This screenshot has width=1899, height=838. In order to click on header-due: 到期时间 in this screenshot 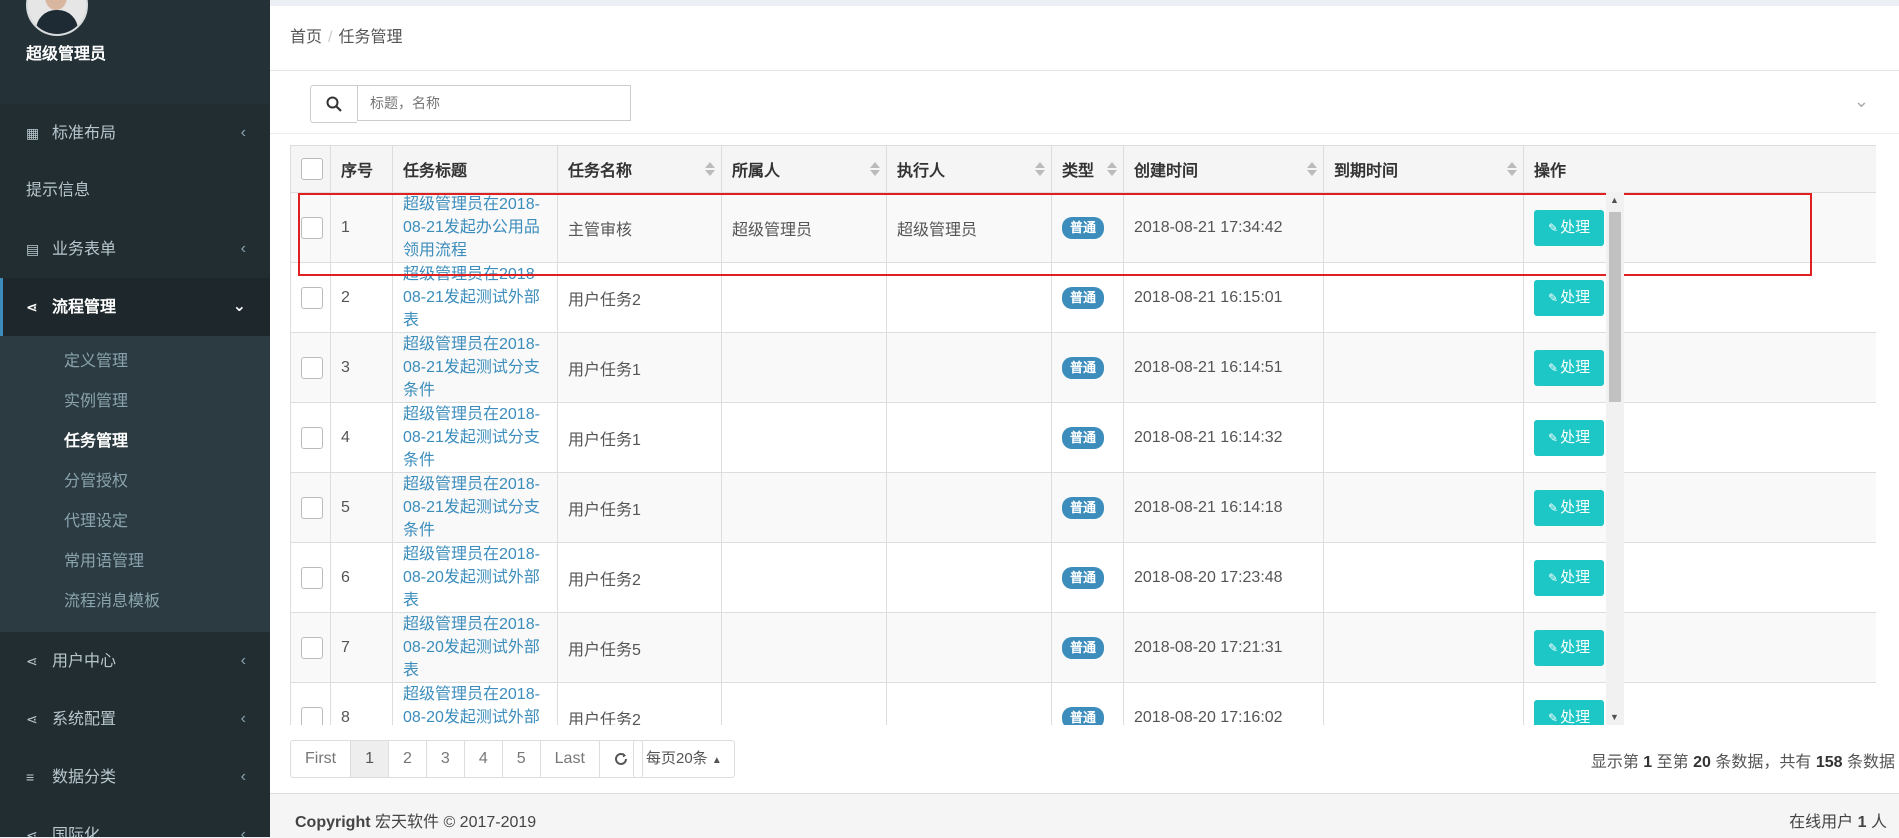, I will do `click(1423, 169)`.